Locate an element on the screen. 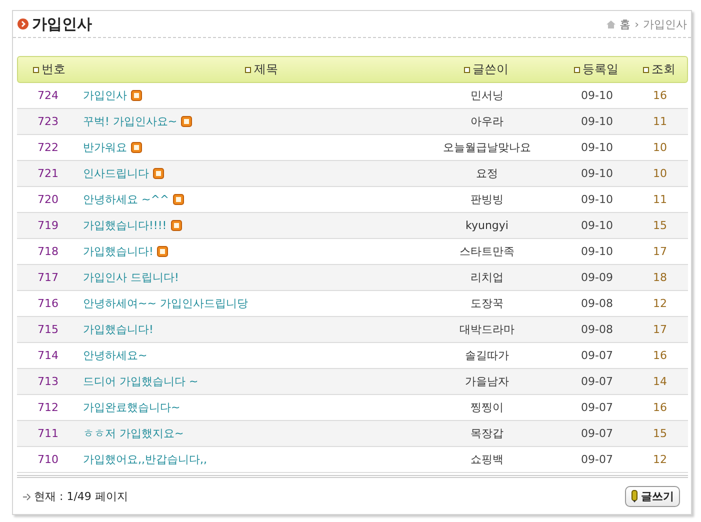 This screenshot has height=522, width=701. column-header: 등록일 is located at coordinates (600, 69).